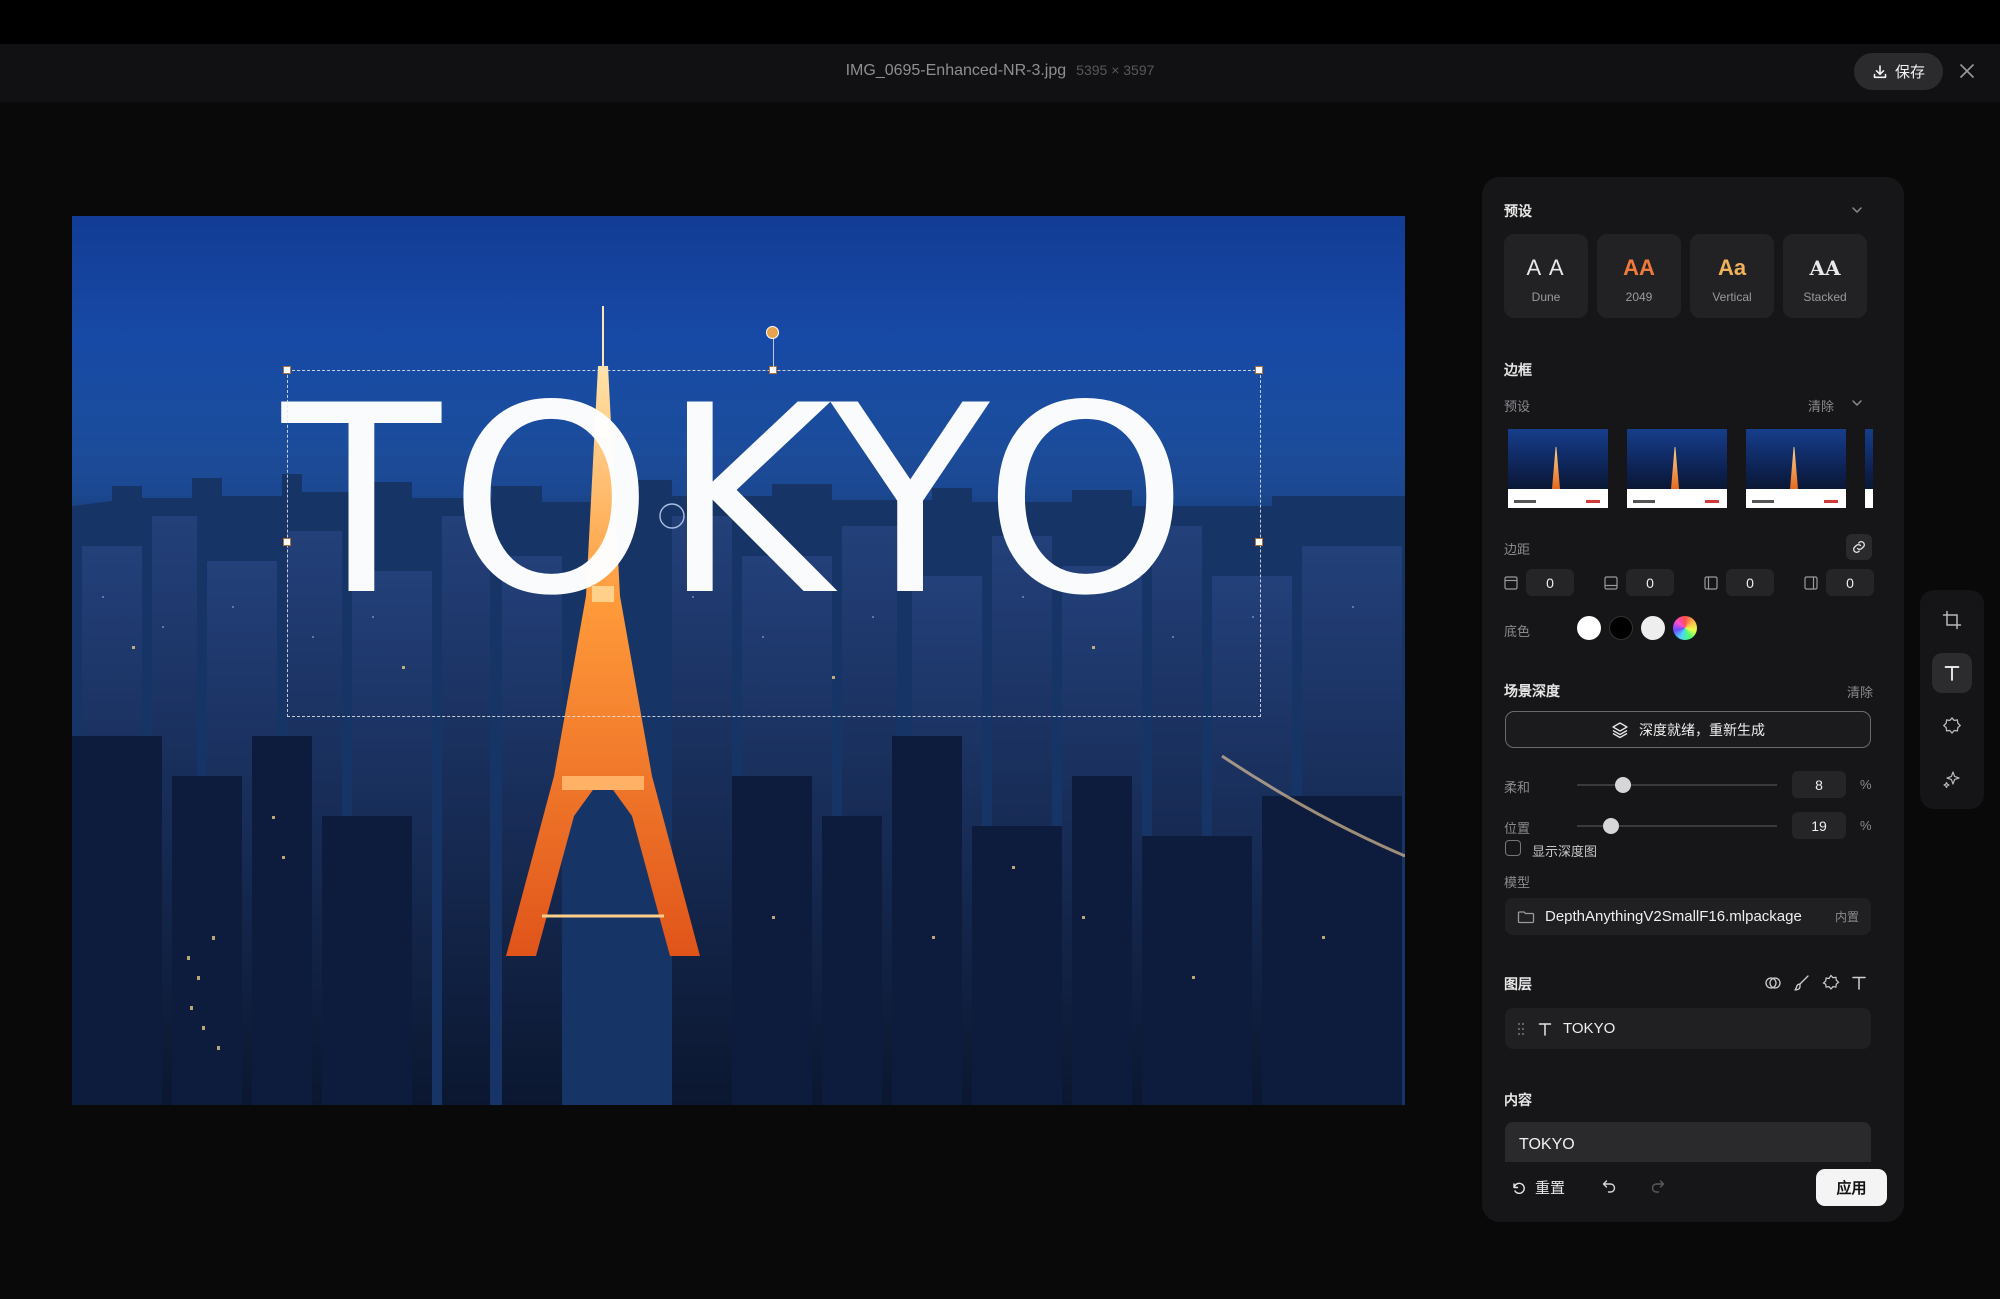 The image size is (2000, 1299). What do you see at coordinates (1532, 691) in the screenshot?
I see `depth-heading: 场景深度` at bounding box center [1532, 691].